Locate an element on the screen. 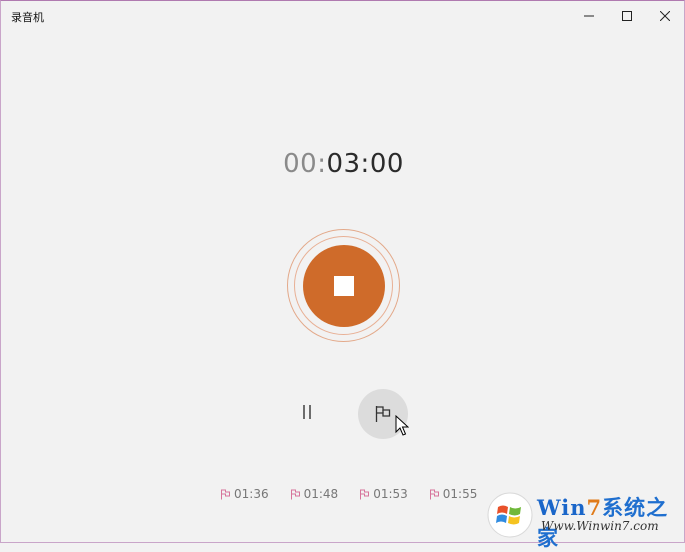 The width and height of the screenshot is (685, 552). marker-item: 01:55 is located at coordinates (453, 494).